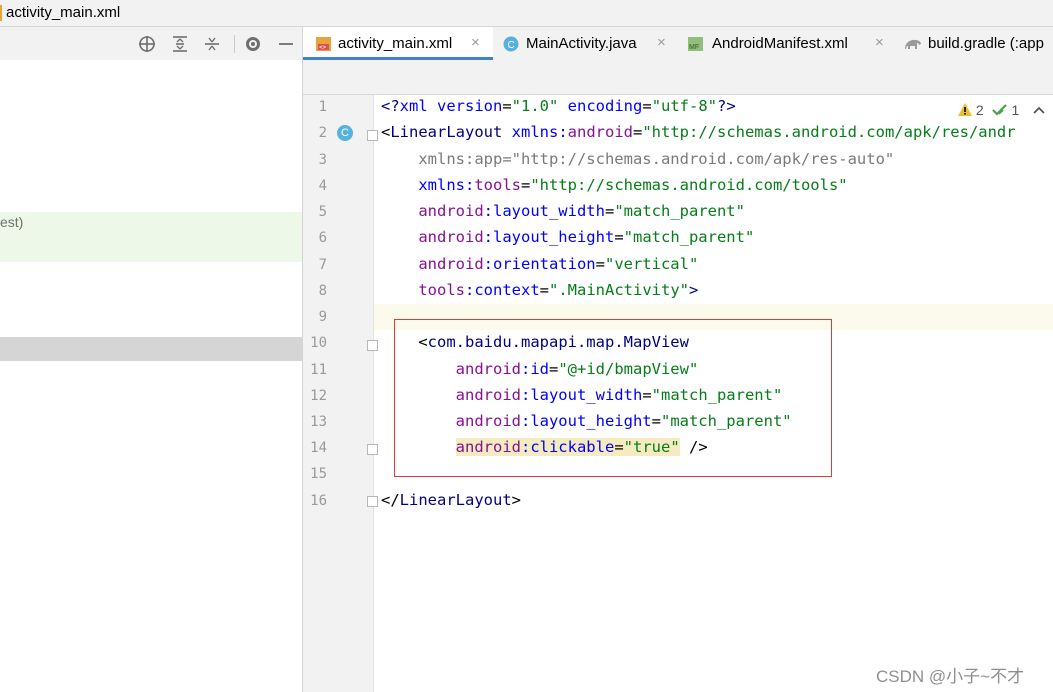 The width and height of the screenshot is (1053, 692). I want to click on line-number: 14, so click(318, 448).